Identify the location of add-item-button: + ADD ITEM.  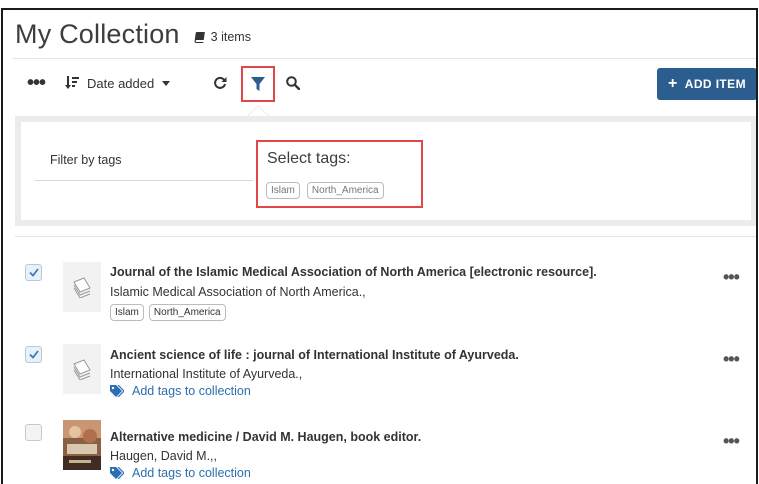
(706, 84).